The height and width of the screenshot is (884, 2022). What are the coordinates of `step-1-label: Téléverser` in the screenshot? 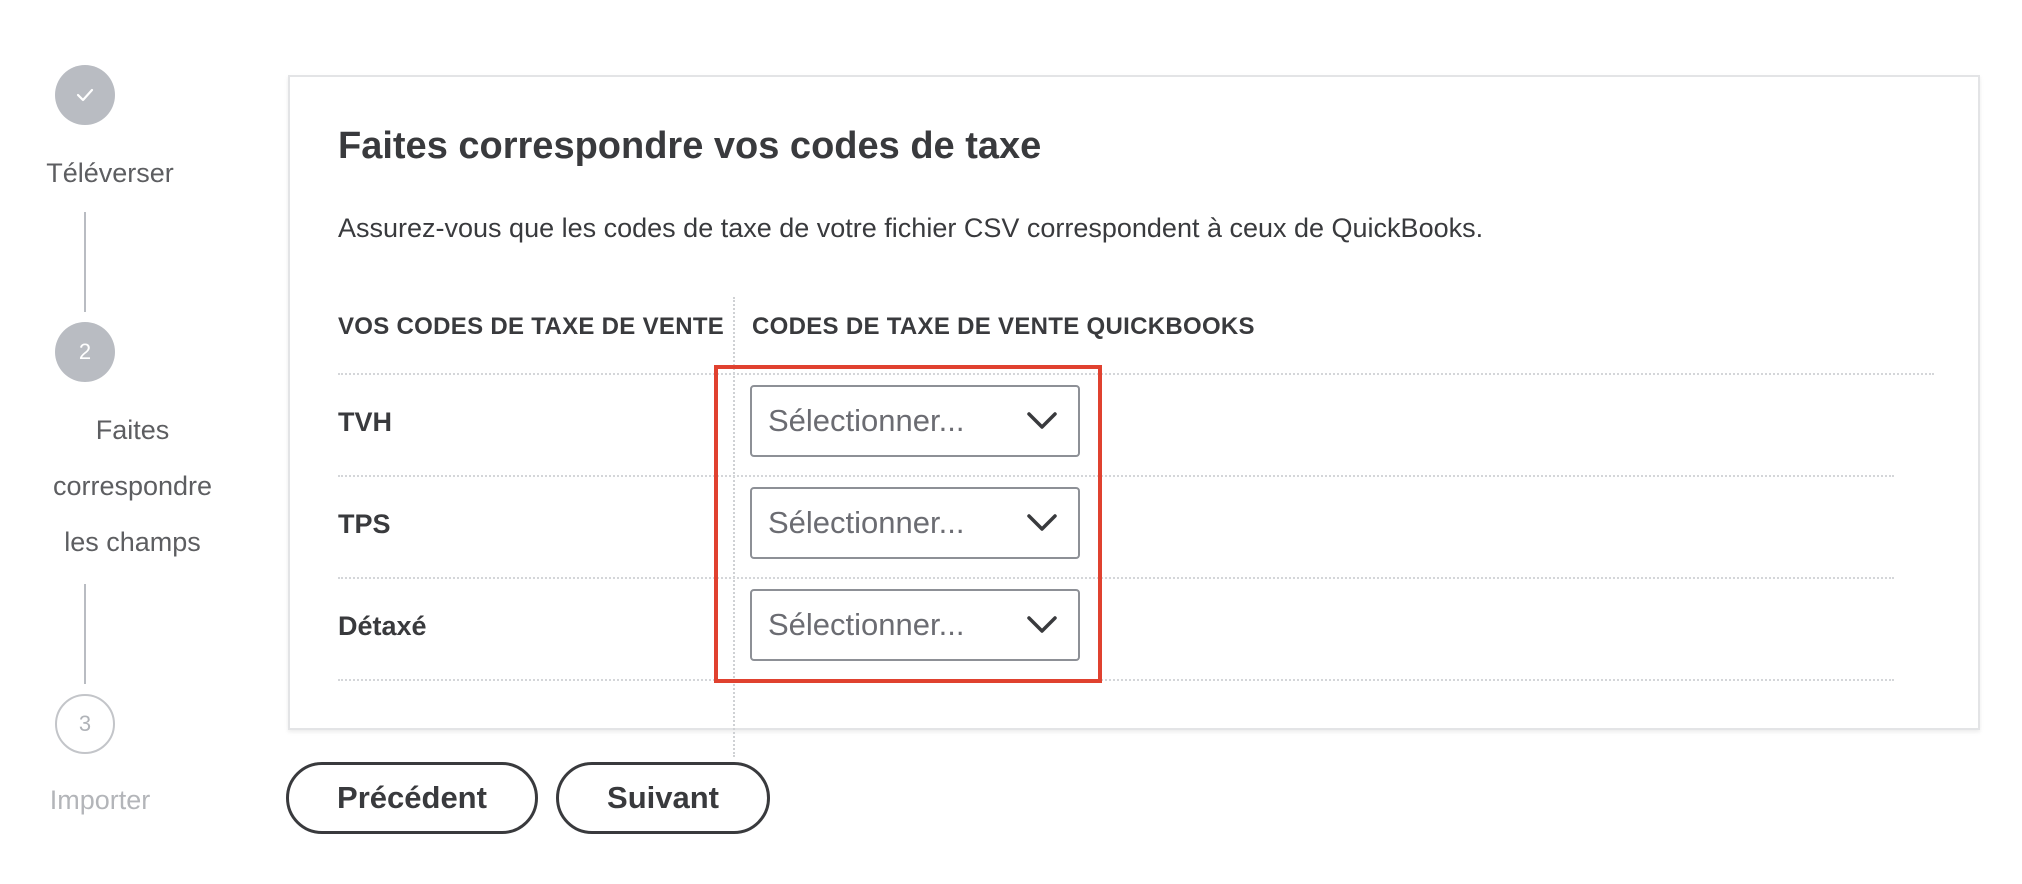 It's located at (110, 173).